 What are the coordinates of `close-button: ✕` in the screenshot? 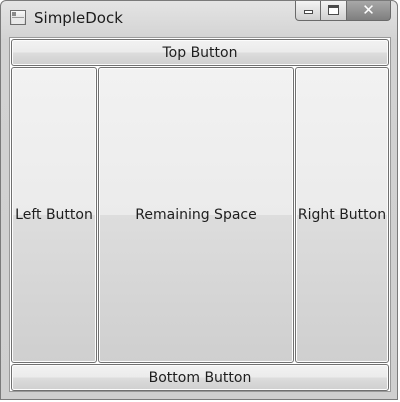 It's located at (369, 11).